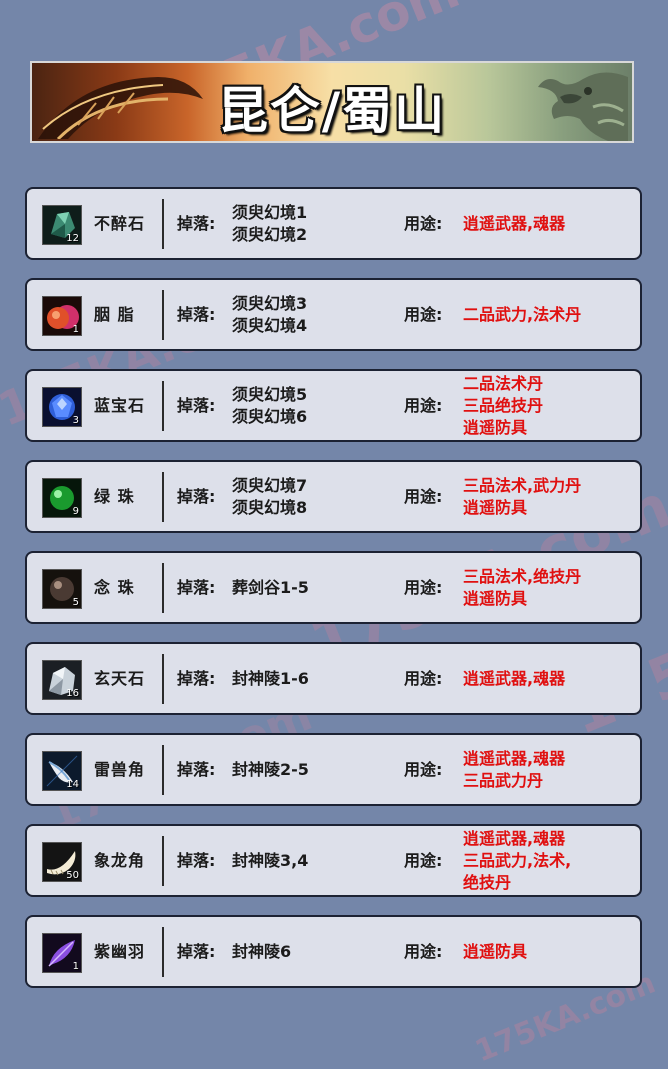 This screenshot has width=668, height=1069. What do you see at coordinates (62, 589) in the screenshot?
I see `prayer-bead-icon: 5` at bounding box center [62, 589].